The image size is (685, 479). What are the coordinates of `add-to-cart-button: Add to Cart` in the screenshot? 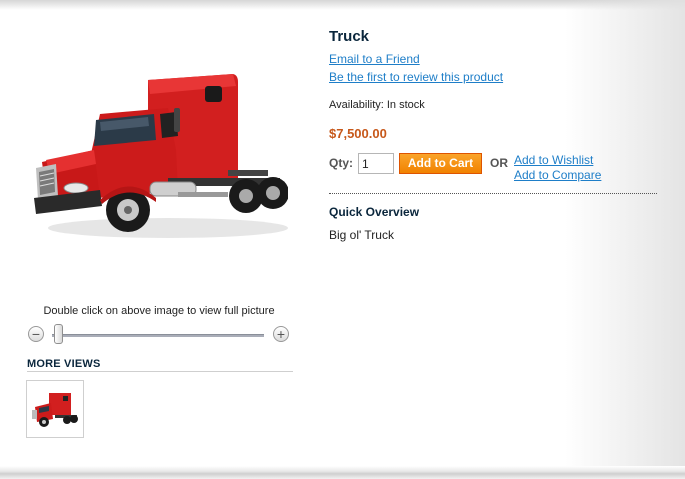 It's located at (440, 163).